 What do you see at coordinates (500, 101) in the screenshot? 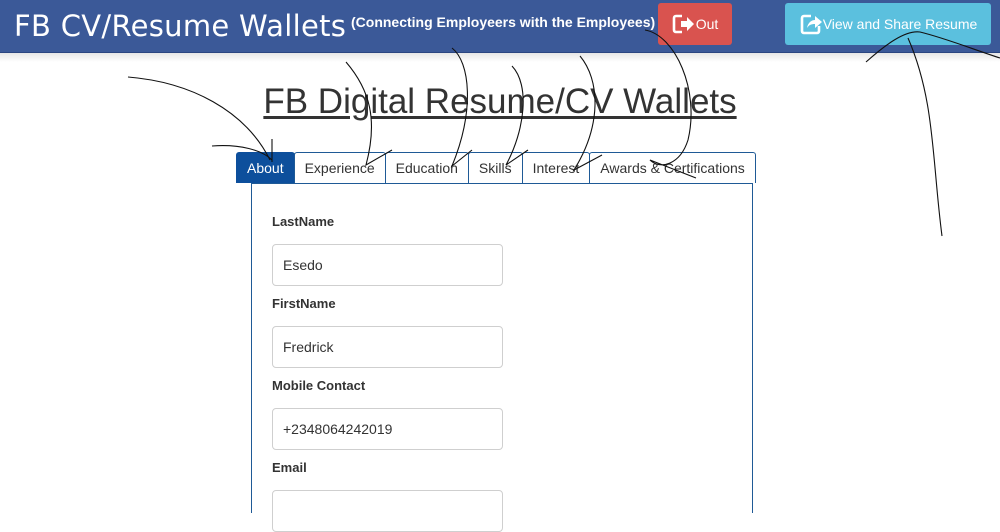
I see `page-title: FB Digital Resume/CV Wallets` at bounding box center [500, 101].